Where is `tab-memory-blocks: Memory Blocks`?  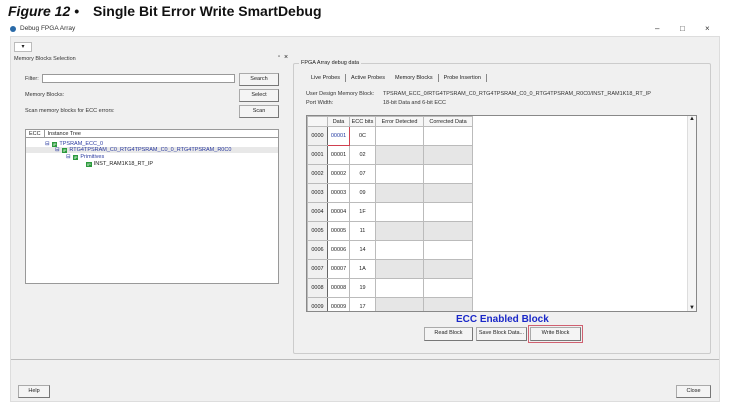 tab-memory-blocks: Memory Blocks is located at coordinates (414, 78).